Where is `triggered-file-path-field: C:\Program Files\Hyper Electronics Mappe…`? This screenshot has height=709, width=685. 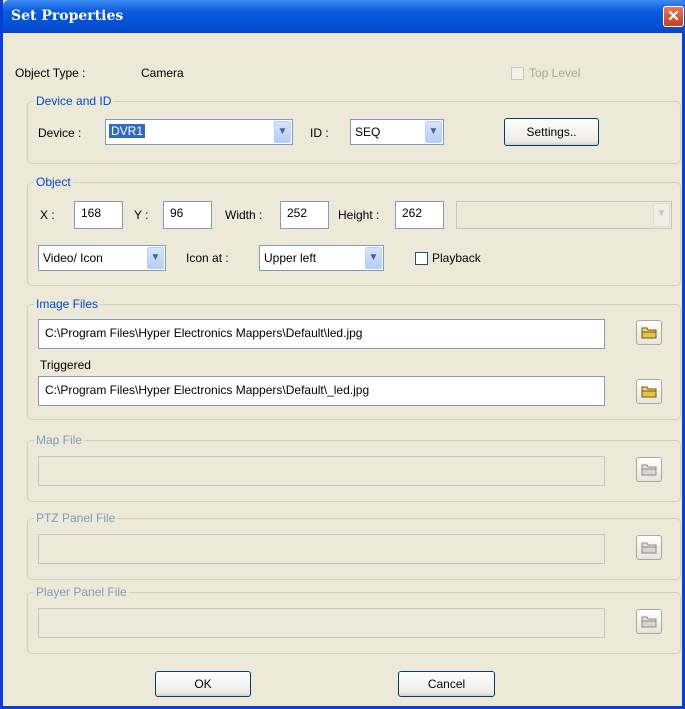 triggered-file-path-field: C:\Program Files\Hyper Electronics Mappe… is located at coordinates (321, 391).